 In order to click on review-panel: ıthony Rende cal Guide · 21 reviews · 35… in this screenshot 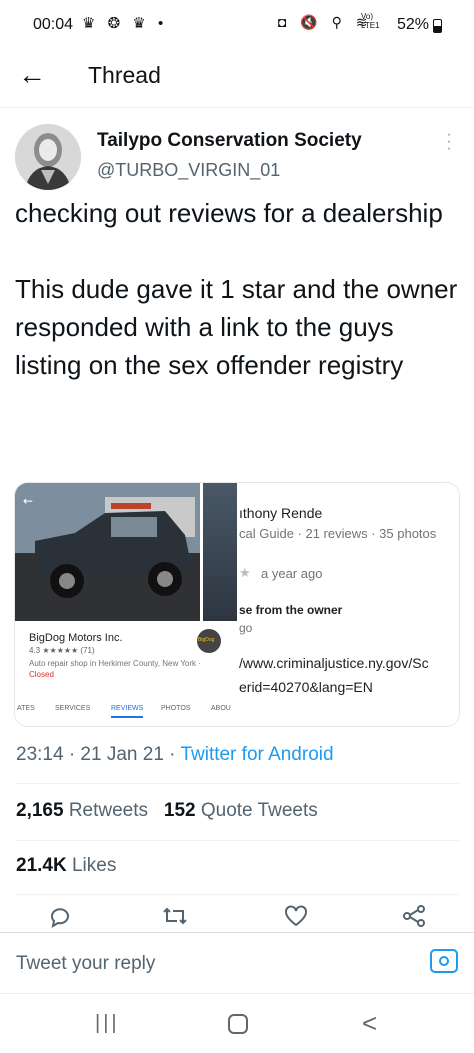, I will do `click(348, 604)`.